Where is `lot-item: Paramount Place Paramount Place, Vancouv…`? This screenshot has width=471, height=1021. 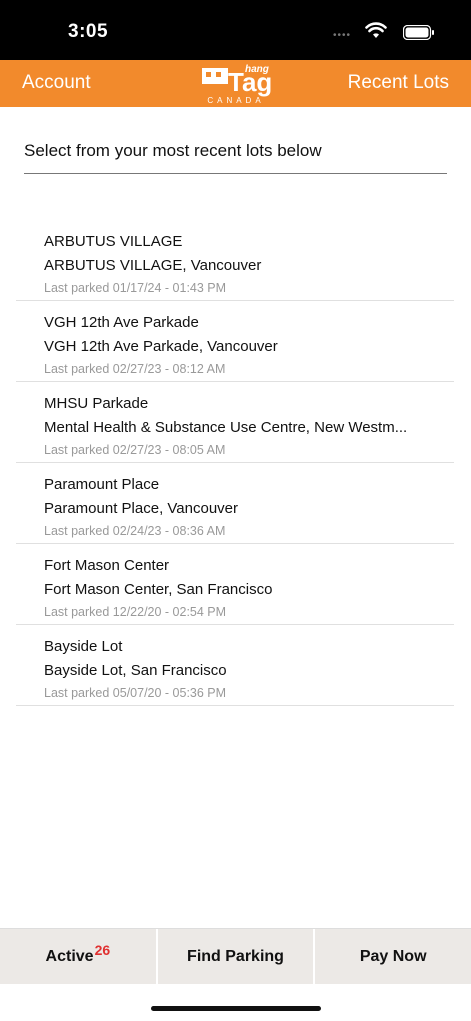 lot-item: Paramount Place Paramount Place, Vancouv… is located at coordinates (235, 503).